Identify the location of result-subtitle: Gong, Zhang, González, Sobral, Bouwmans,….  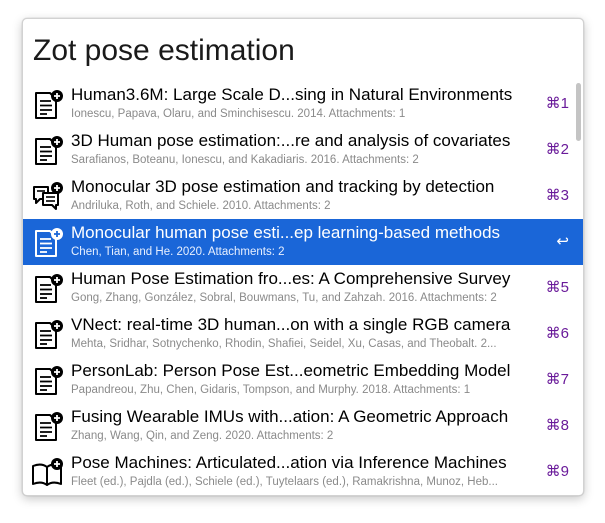
(284, 298).